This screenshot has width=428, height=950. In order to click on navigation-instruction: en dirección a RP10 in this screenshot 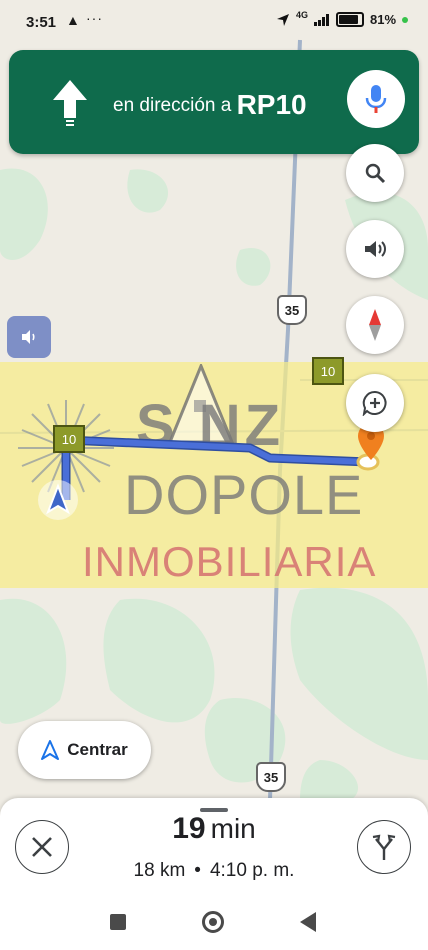, I will do `click(210, 103)`.